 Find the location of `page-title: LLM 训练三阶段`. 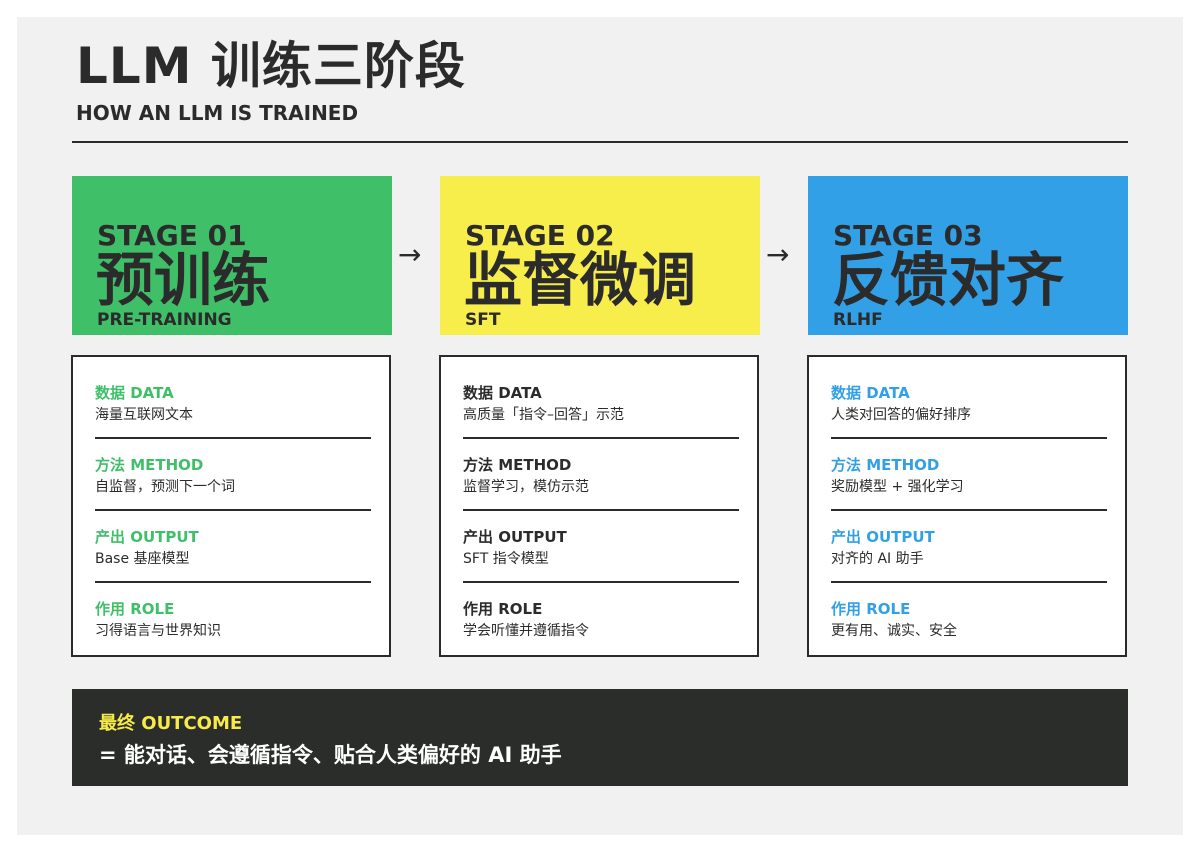

page-title: LLM 训练三阶段 is located at coordinates (271, 66).